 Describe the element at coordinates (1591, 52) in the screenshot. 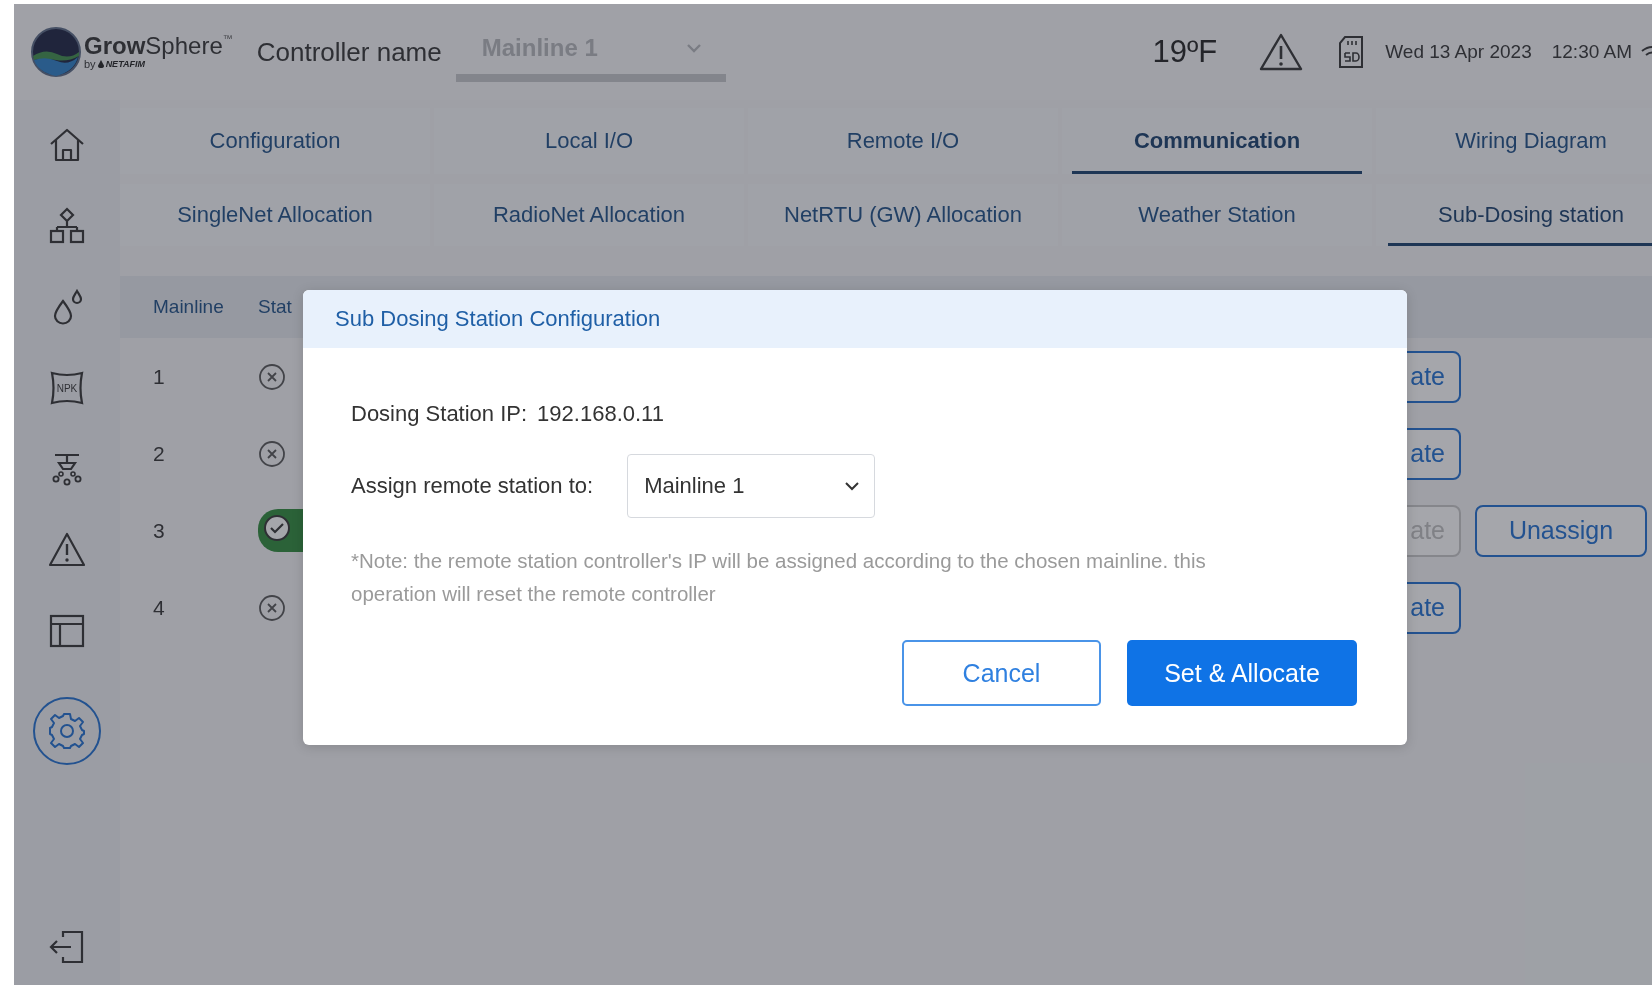

I see `time-label: 12:30 AM` at that location.